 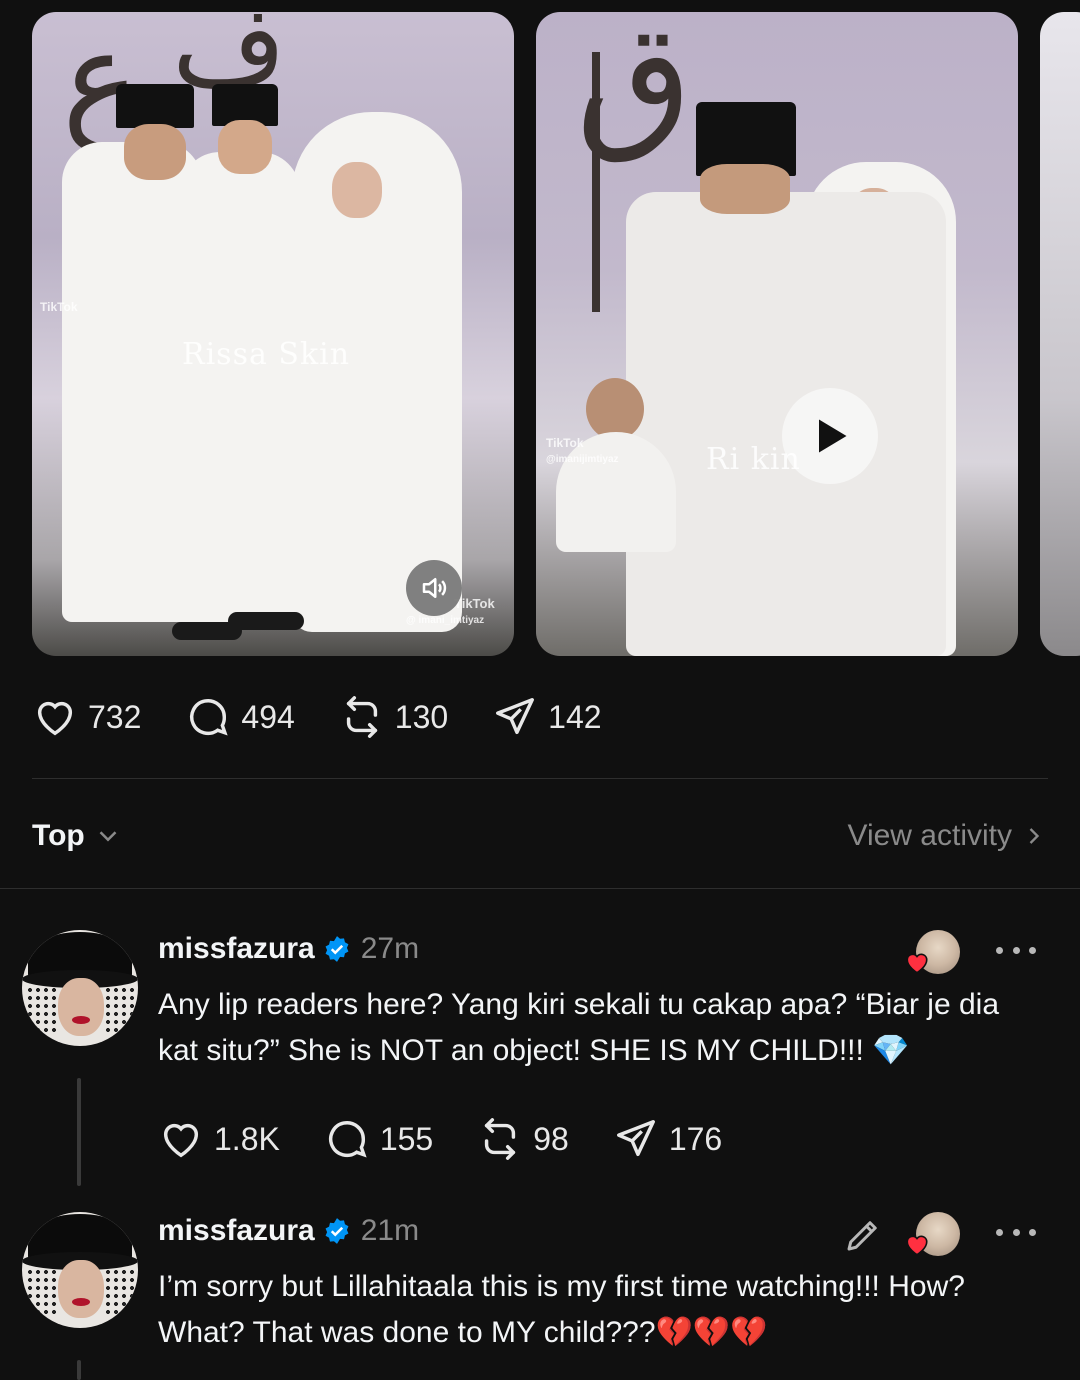 What do you see at coordinates (929, 835) in the screenshot?
I see `view-activity-label: View activity` at bounding box center [929, 835].